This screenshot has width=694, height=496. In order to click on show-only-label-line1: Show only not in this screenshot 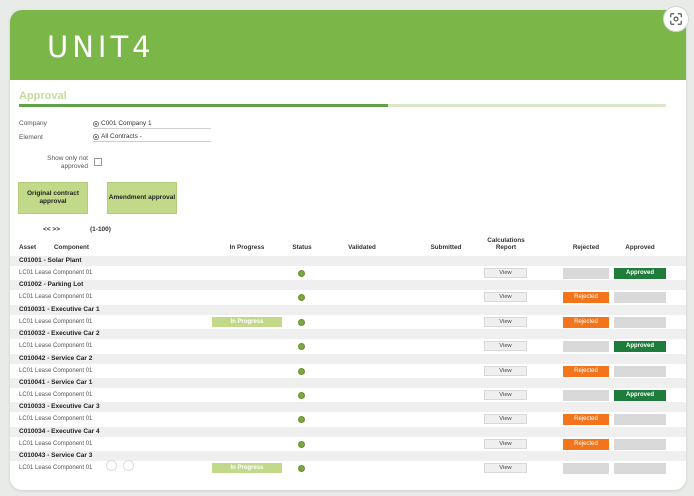, I will do `click(67, 158)`.